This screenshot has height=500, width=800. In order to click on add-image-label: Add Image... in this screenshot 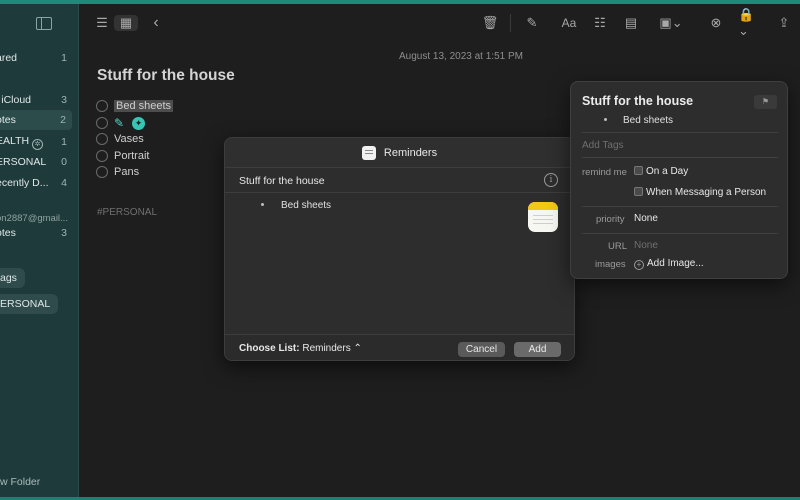, I will do `click(675, 263)`.